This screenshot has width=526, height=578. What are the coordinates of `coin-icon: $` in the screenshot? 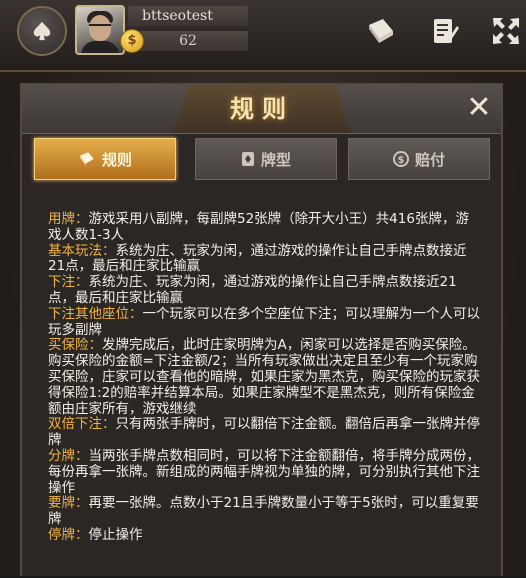 It's located at (132, 41).